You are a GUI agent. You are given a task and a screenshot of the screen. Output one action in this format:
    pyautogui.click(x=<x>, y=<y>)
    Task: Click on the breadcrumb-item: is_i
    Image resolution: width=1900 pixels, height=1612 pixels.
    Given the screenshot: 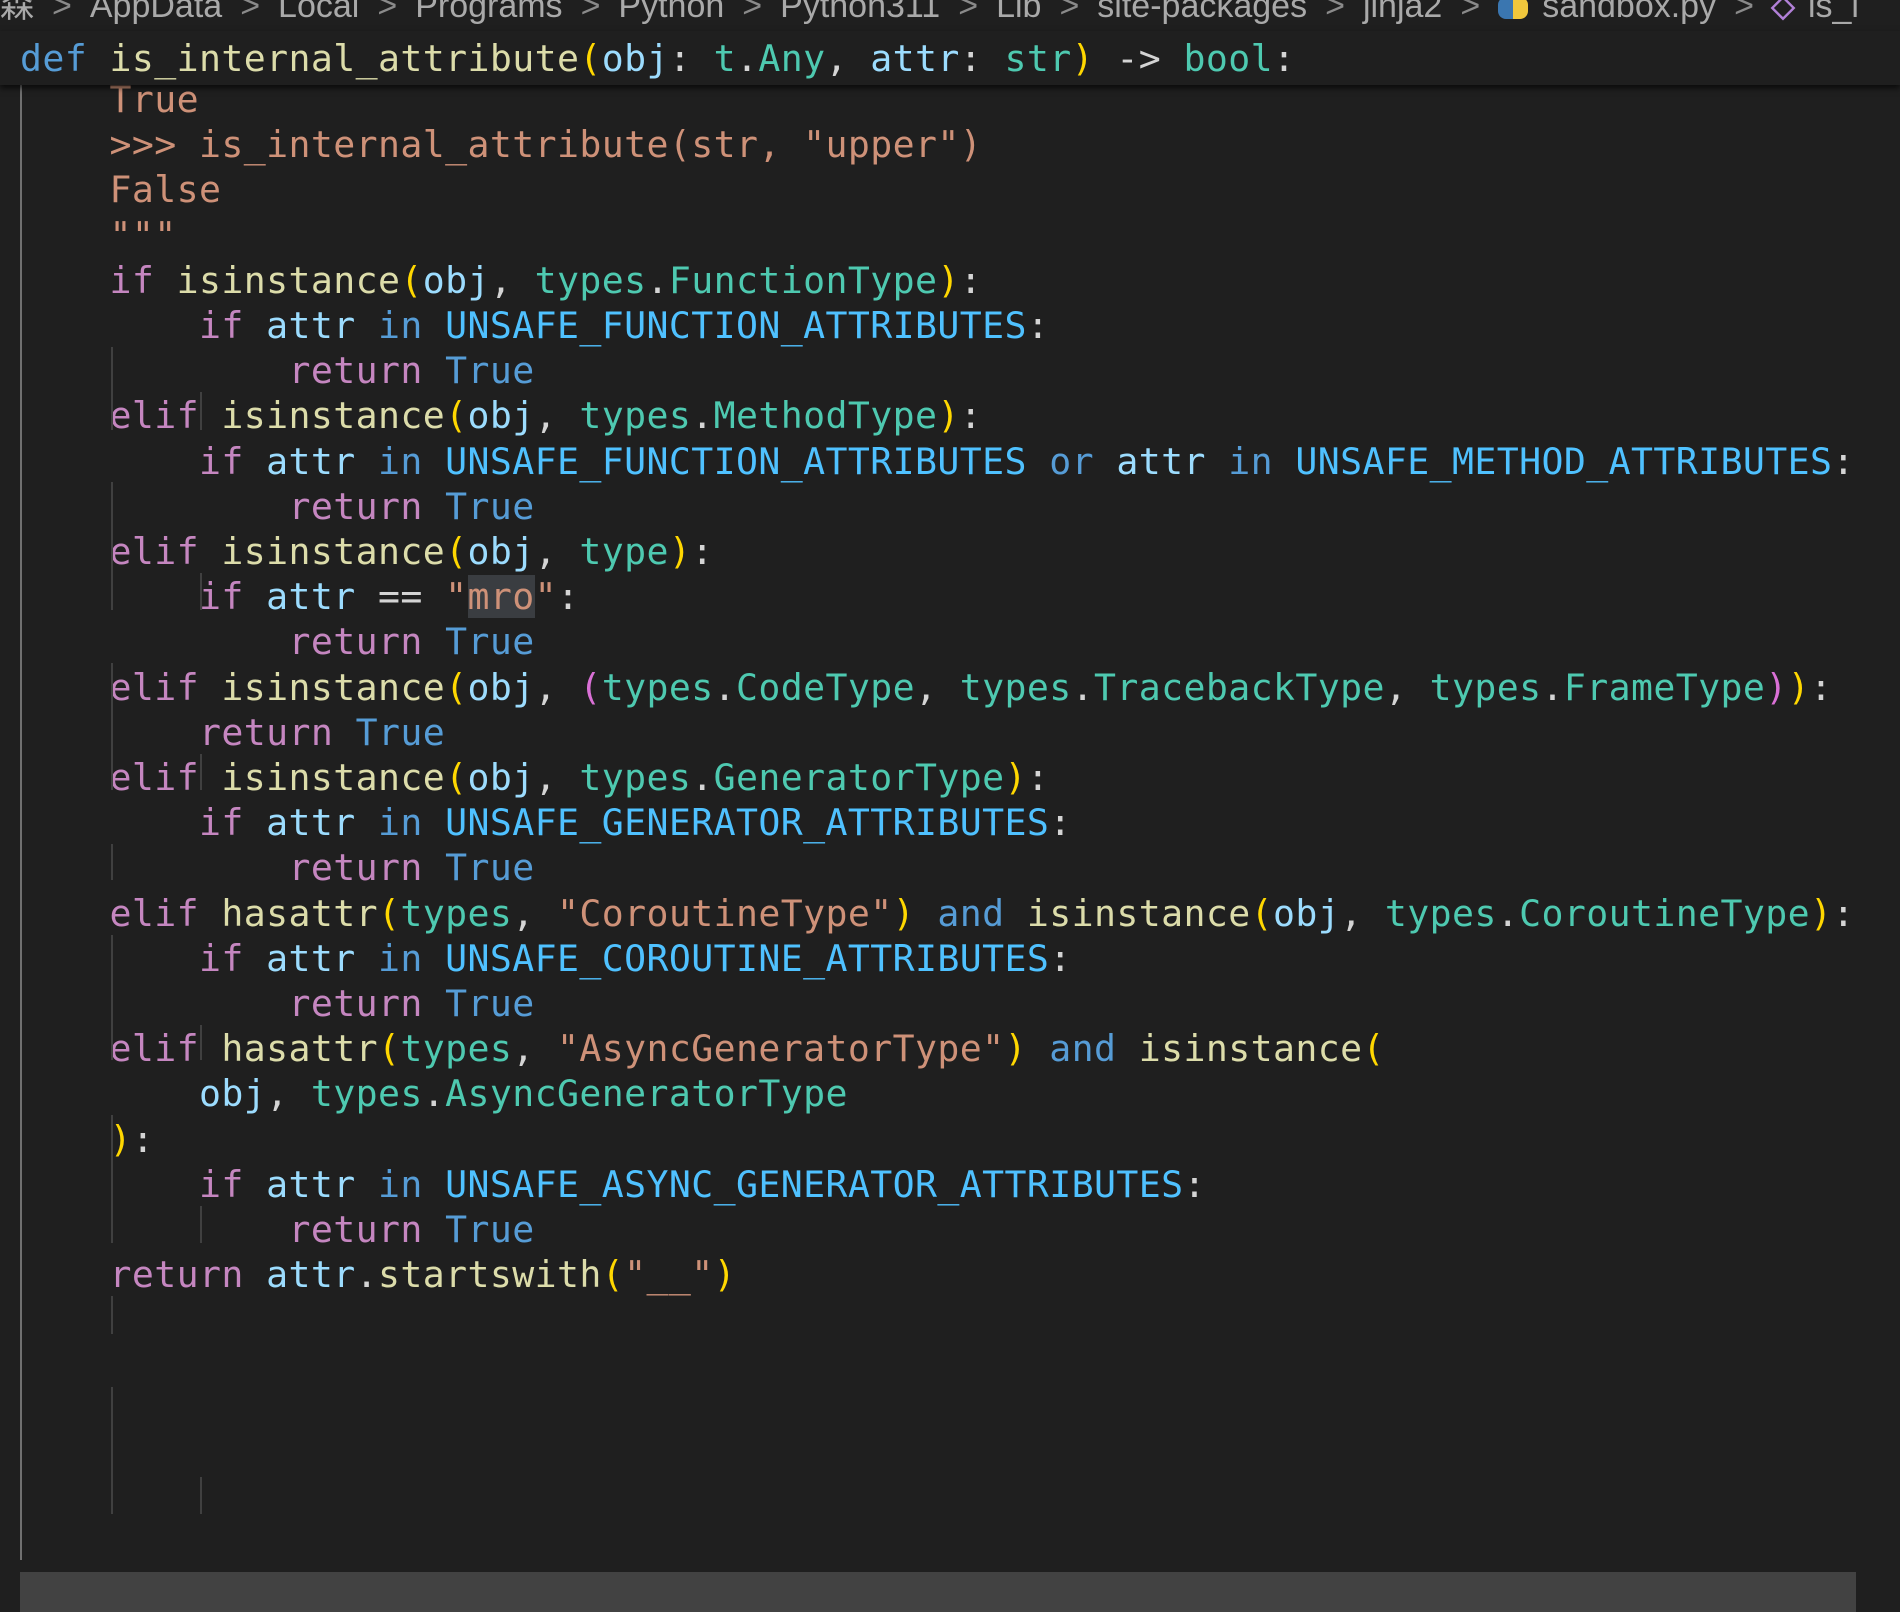 What is the action you would take?
    pyautogui.click(x=1833, y=12)
    